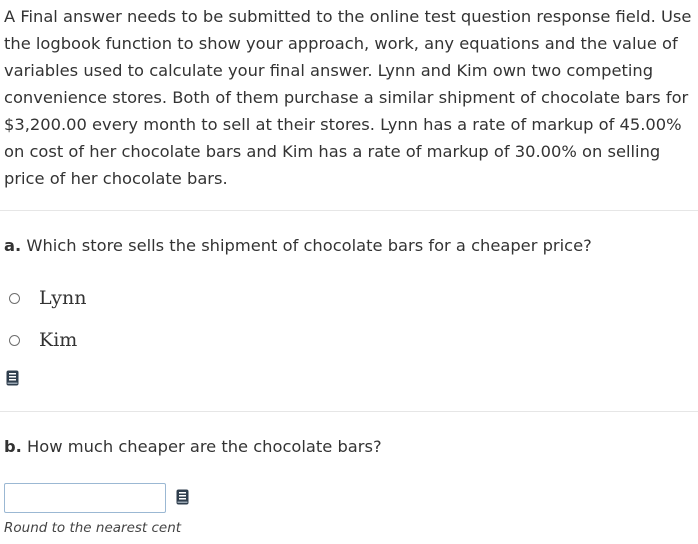  Describe the element at coordinates (63, 298) in the screenshot. I see `option-label: Lynn` at that location.